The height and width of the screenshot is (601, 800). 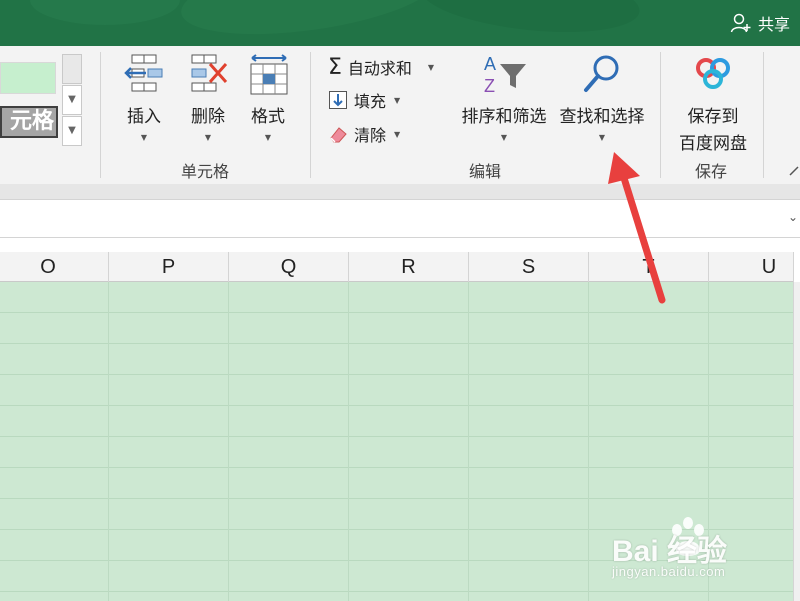 What do you see at coordinates (72, 100) in the screenshot?
I see `gallery-scroll-down: ▼` at bounding box center [72, 100].